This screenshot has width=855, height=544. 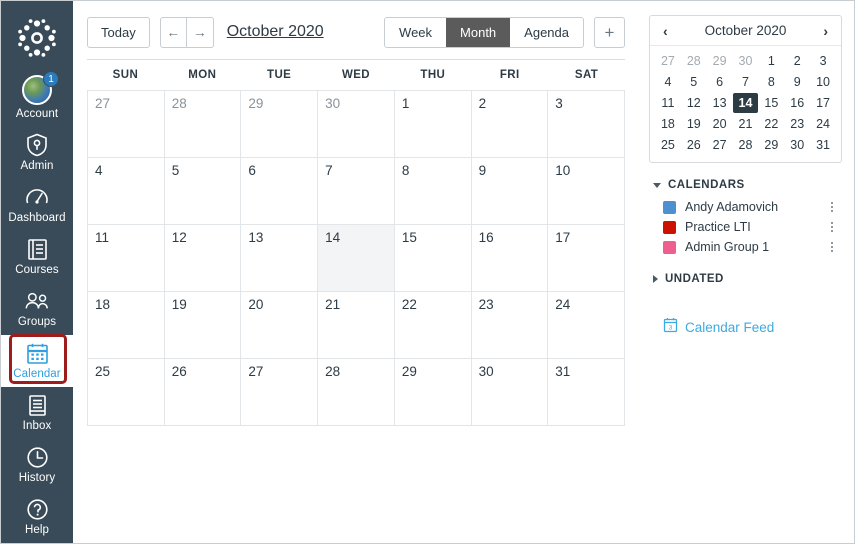 What do you see at coordinates (280, 258) in the screenshot?
I see `calendar-day-cell: 13` at bounding box center [280, 258].